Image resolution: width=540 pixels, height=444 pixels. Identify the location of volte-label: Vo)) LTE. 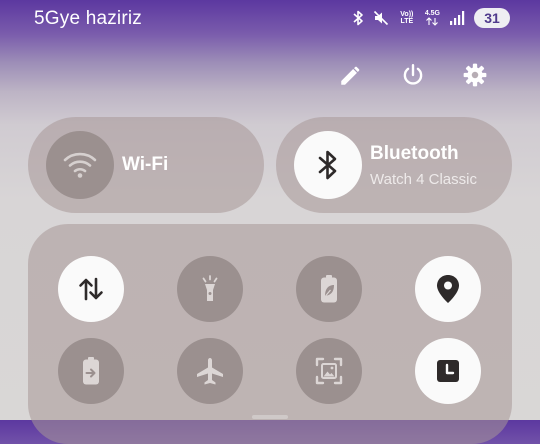
(407, 18).